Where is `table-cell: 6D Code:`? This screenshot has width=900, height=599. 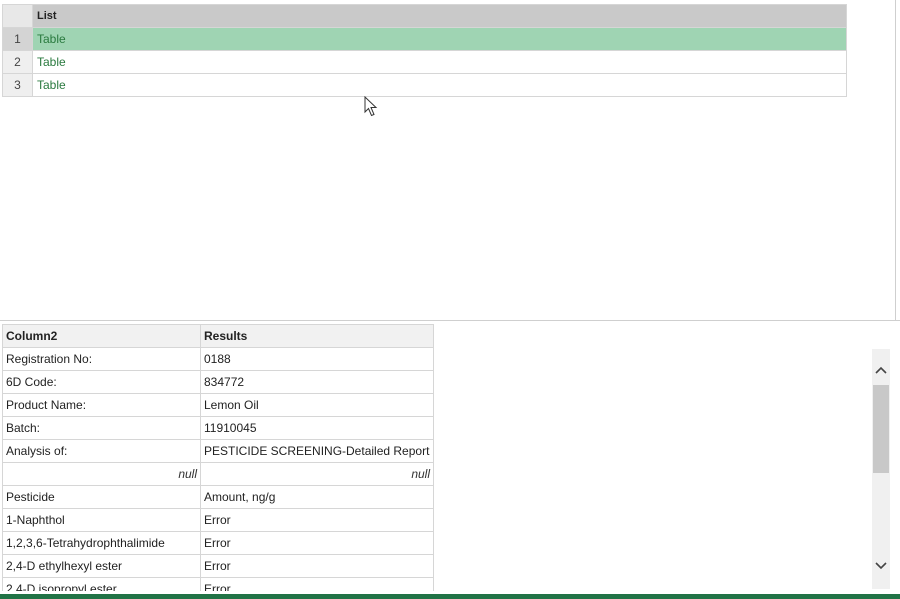
table-cell: 6D Code: is located at coordinates (101, 382).